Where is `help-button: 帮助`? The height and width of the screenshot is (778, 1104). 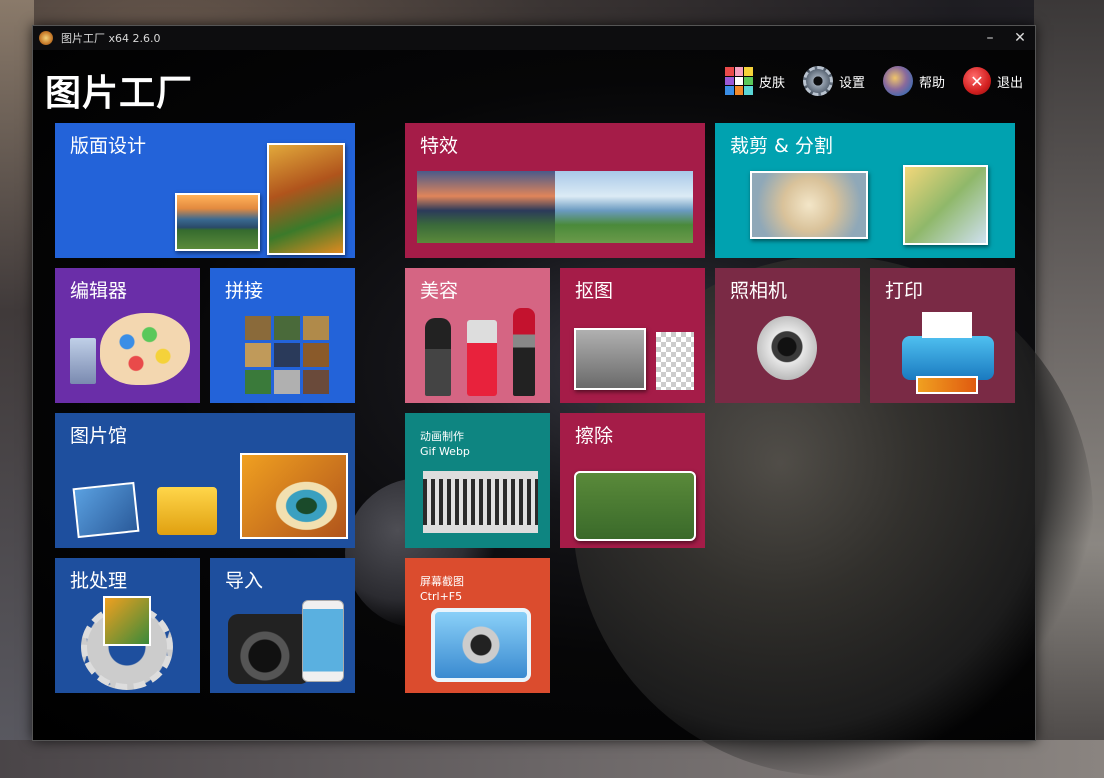 help-button: 帮助 is located at coordinates (913, 81).